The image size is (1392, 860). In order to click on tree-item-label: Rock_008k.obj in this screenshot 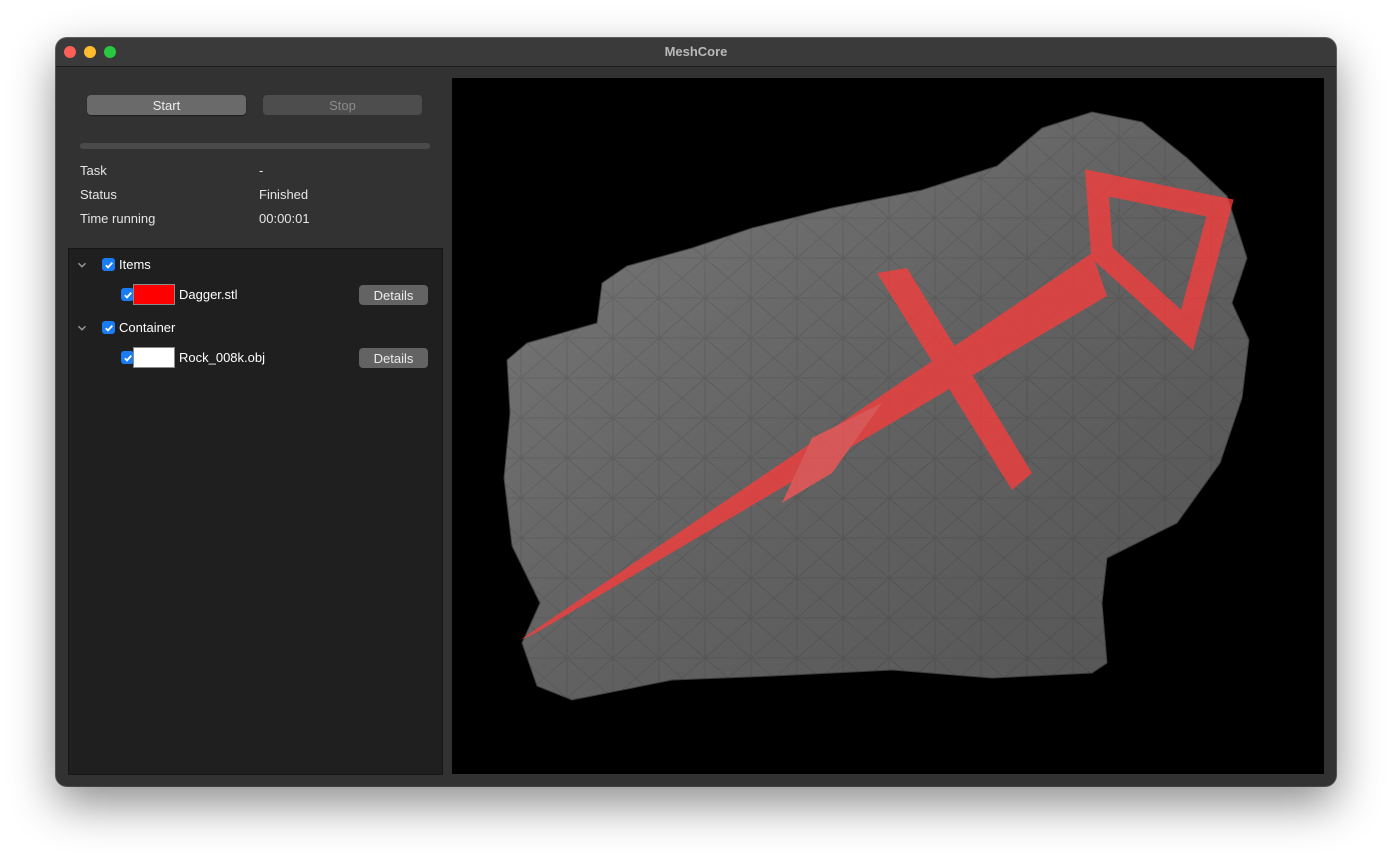, I will do `click(222, 357)`.